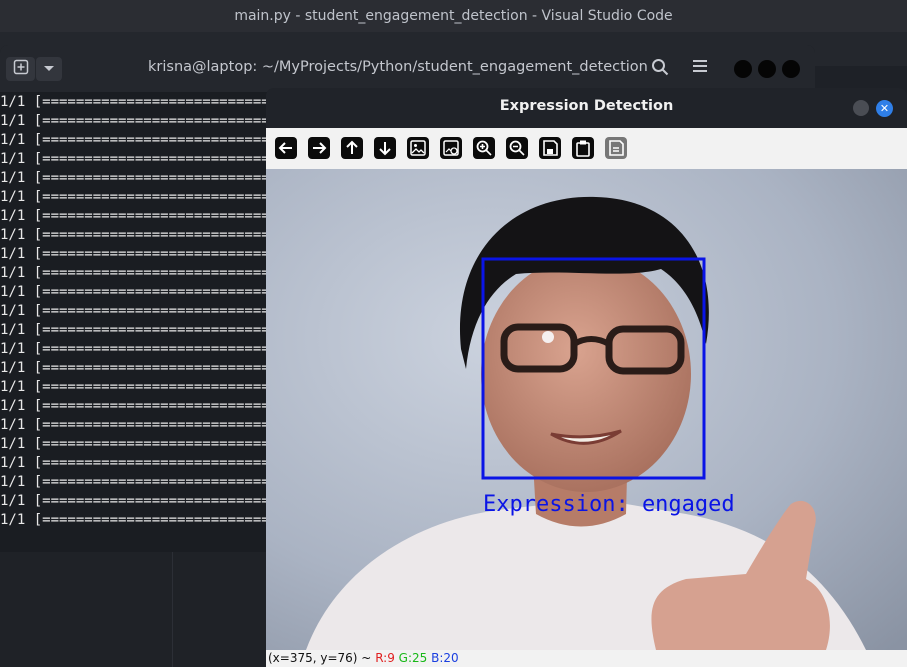 The image size is (907, 667). I want to click on arrow-up-icon, so click(352, 148).